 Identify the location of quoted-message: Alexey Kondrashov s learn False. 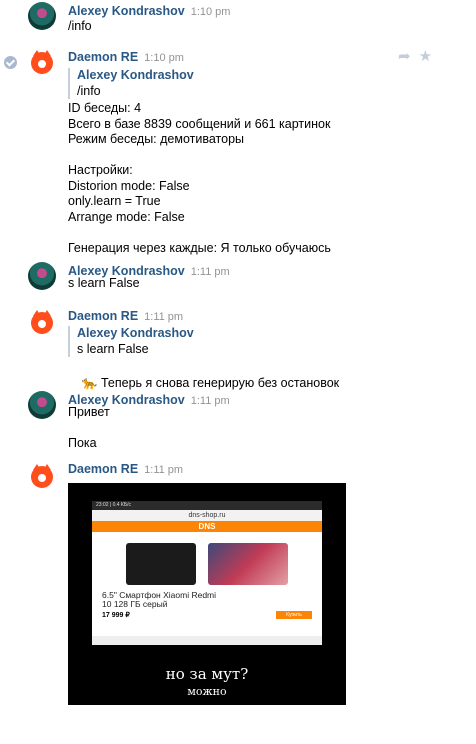
(131, 341).